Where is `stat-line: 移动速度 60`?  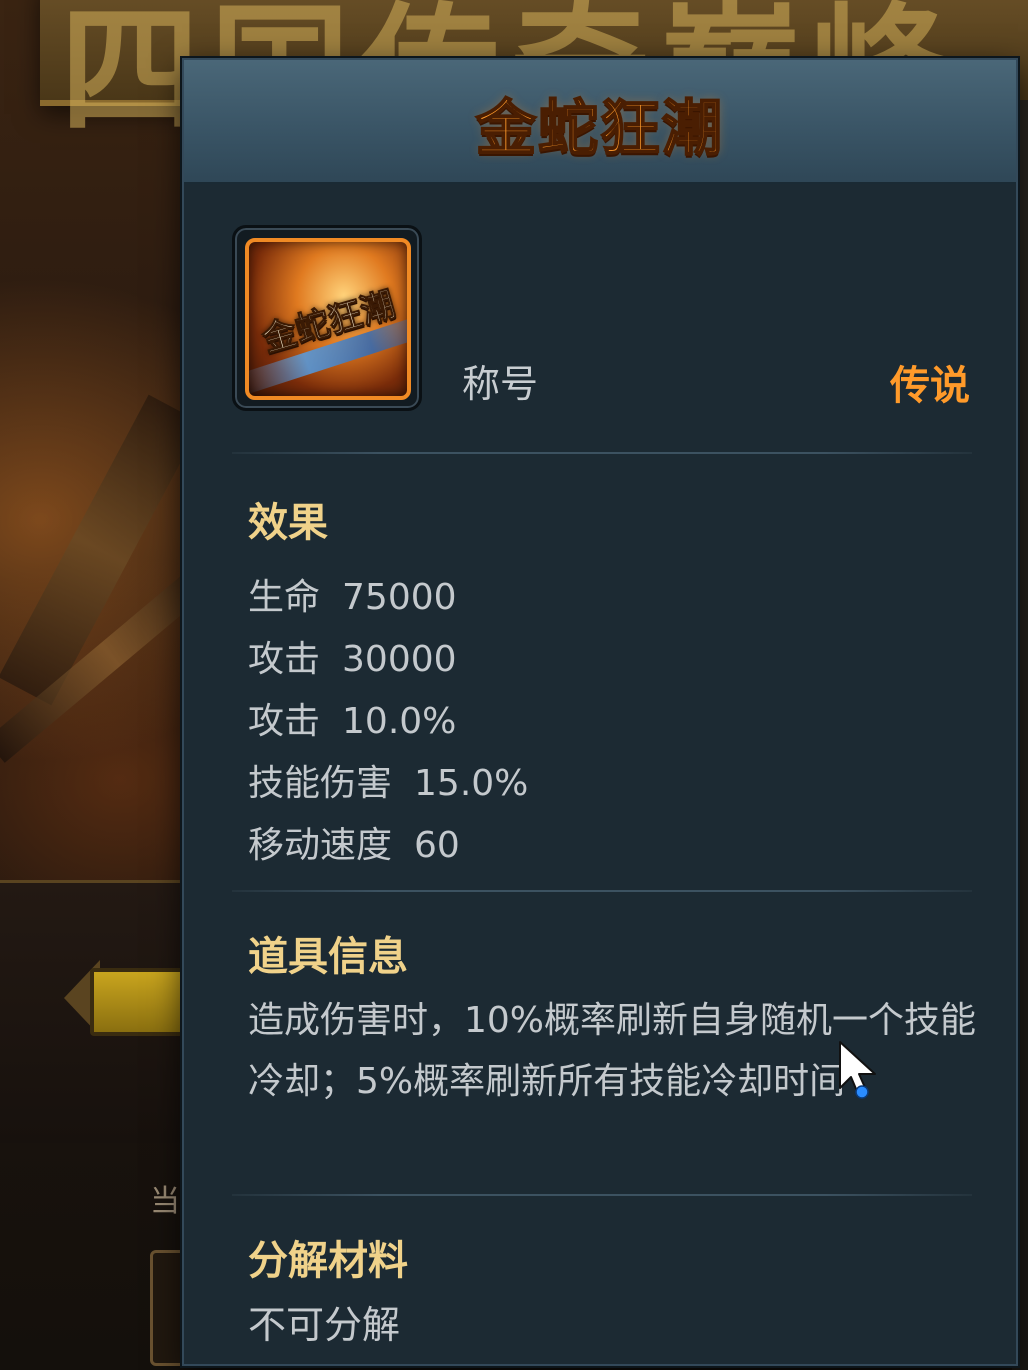 stat-line: 移动速度 60 is located at coordinates (354, 842).